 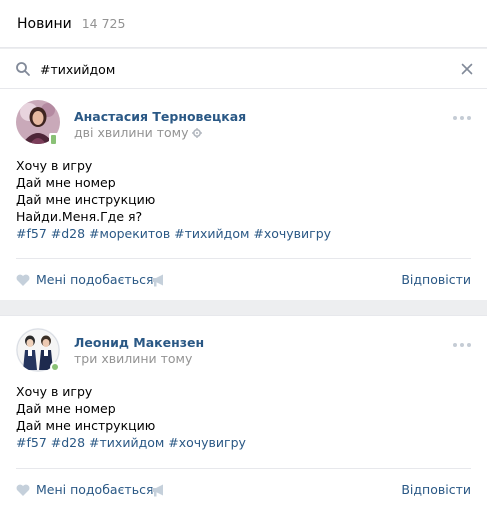 I want to click on online-indicator, so click(x=55, y=367).